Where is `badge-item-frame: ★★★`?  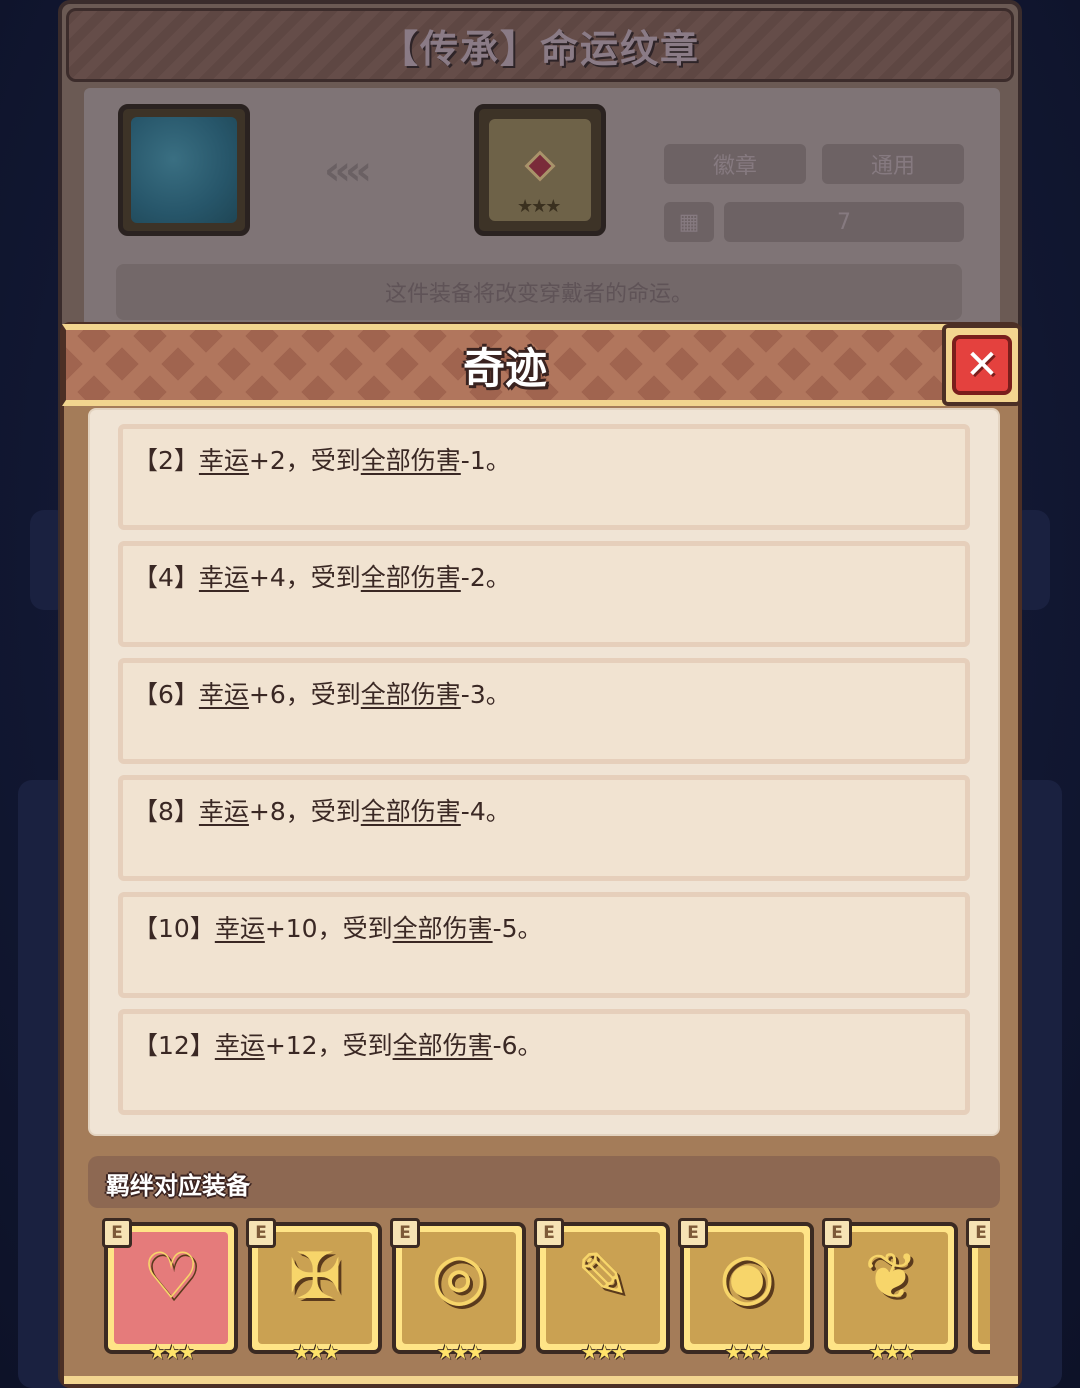 badge-item-frame: ★★★ is located at coordinates (540, 170).